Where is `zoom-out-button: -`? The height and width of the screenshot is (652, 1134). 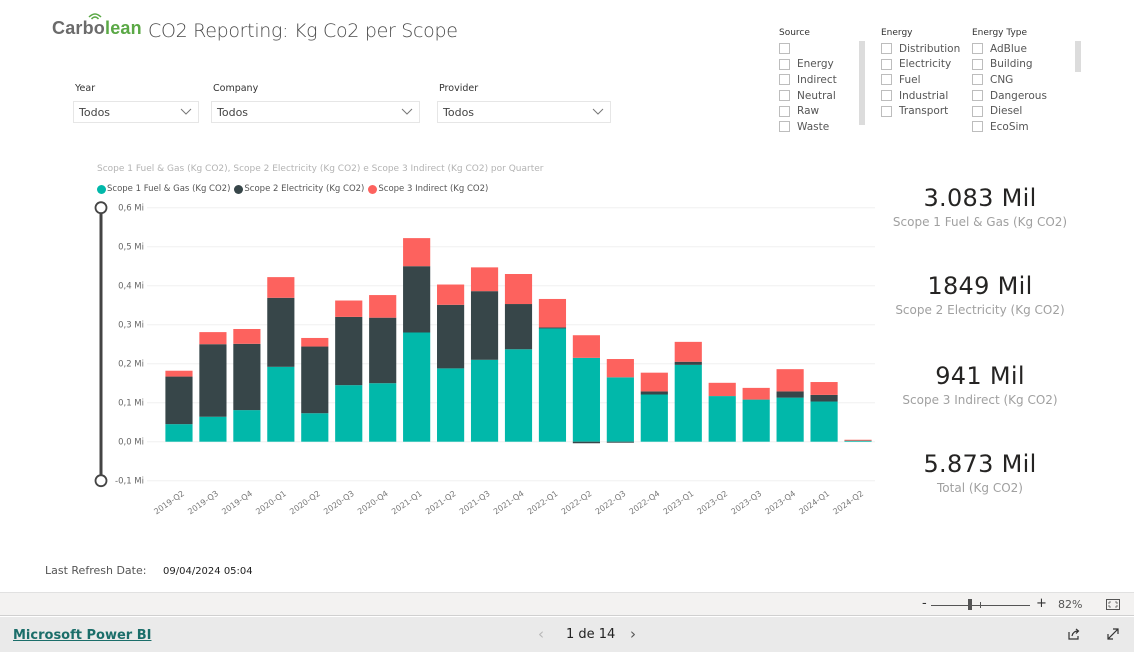
zoom-out-button: - is located at coordinates (924, 603).